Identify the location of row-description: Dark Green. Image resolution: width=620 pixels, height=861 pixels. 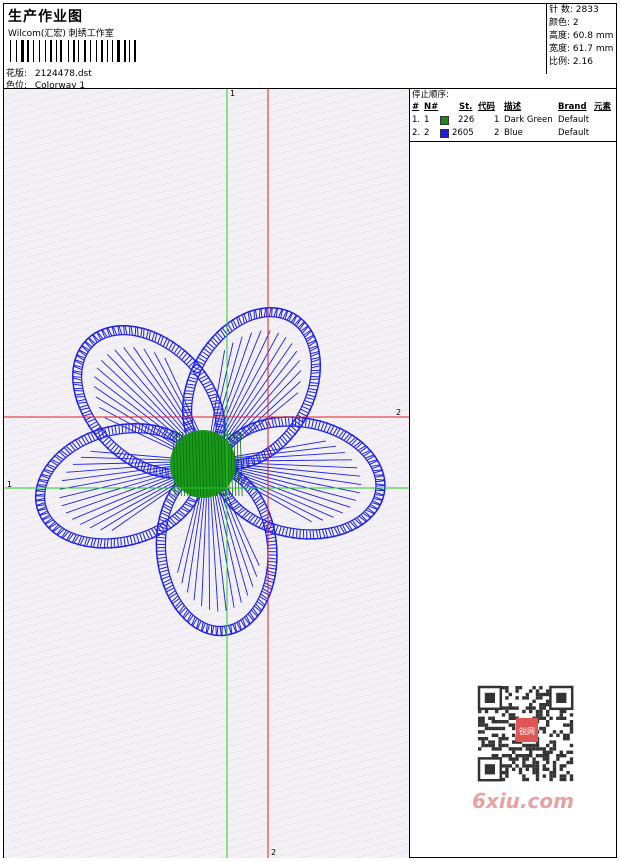
(528, 120).